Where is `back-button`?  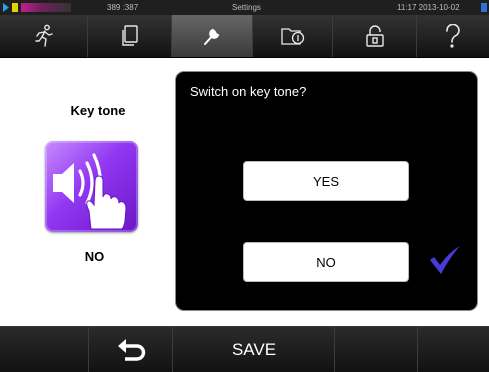 back-button is located at coordinates (132, 349).